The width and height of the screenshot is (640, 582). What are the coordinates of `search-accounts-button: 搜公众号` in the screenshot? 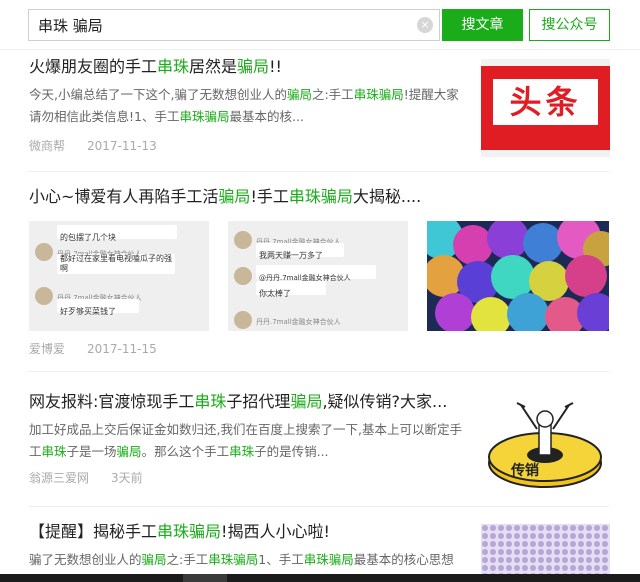 It's located at (569, 25).